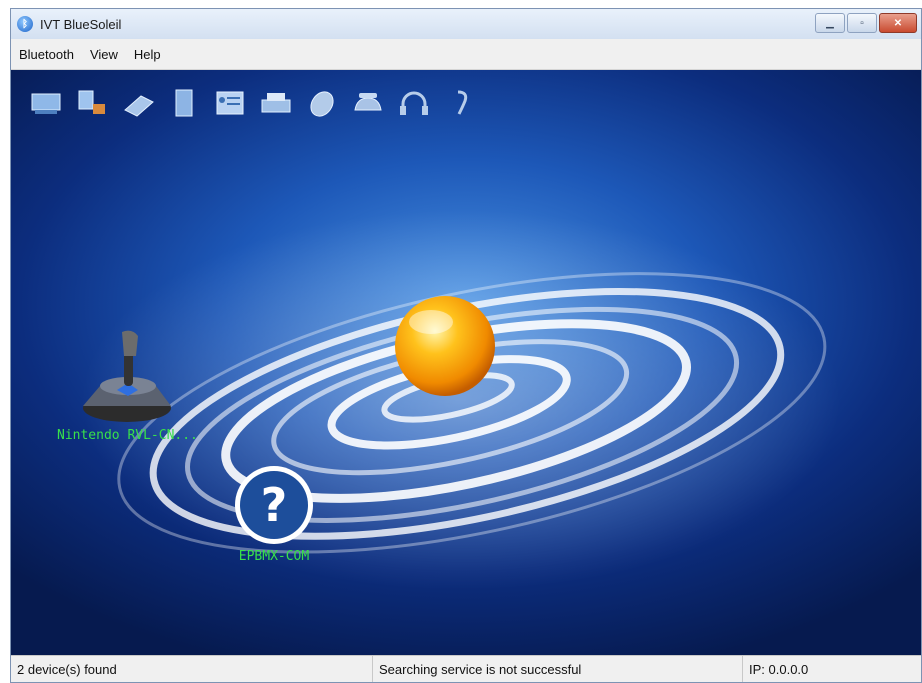  I want to click on mouse-icon, so click(322, 103).